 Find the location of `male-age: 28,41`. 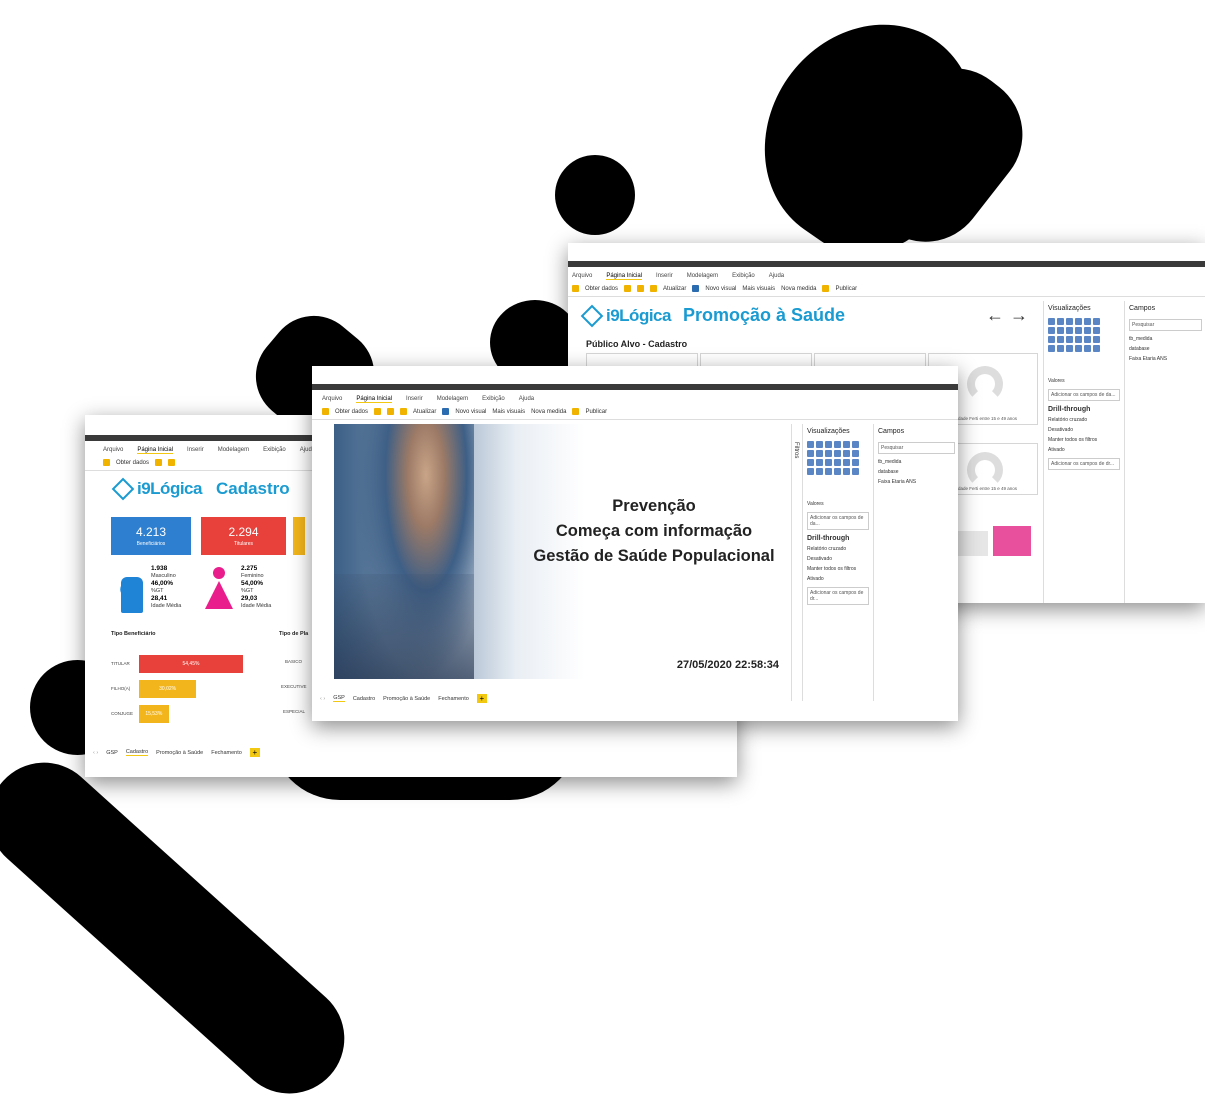

male-age: 28,41 is located at coordinates (159, 598).